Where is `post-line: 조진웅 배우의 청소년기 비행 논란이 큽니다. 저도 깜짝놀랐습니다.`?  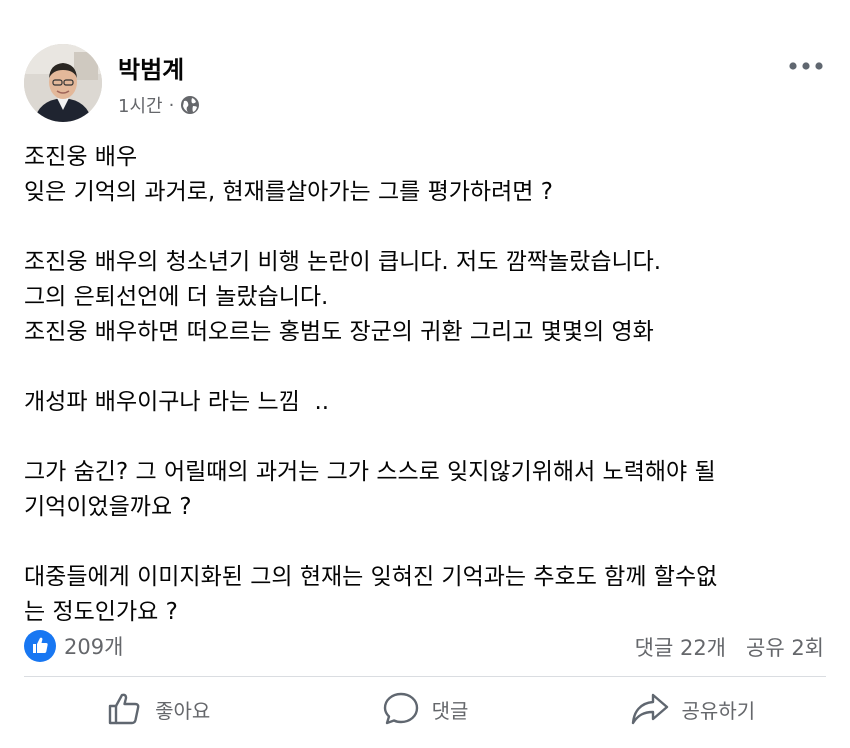 post-line: 조진웅 배우의 청소년기 비행 논란이 큽니다. 저도 깜짝놀랐습니다. is located at coordinates (343, 262).